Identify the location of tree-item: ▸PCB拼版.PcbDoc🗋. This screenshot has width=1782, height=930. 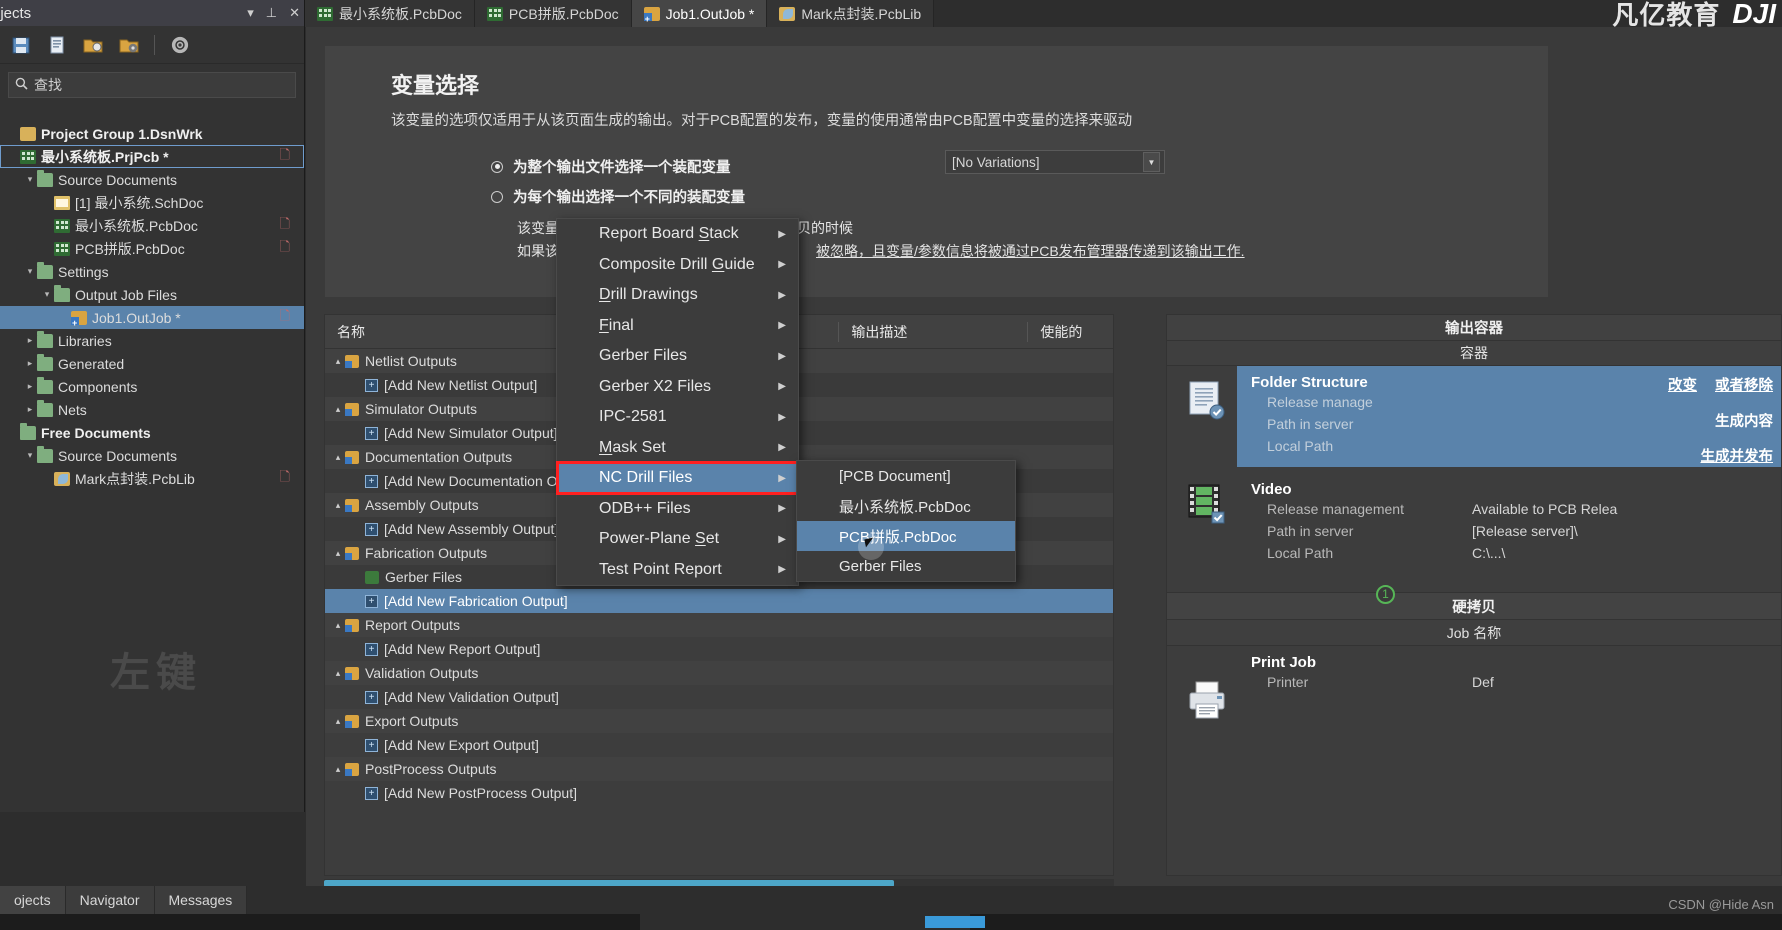
(152, 248).